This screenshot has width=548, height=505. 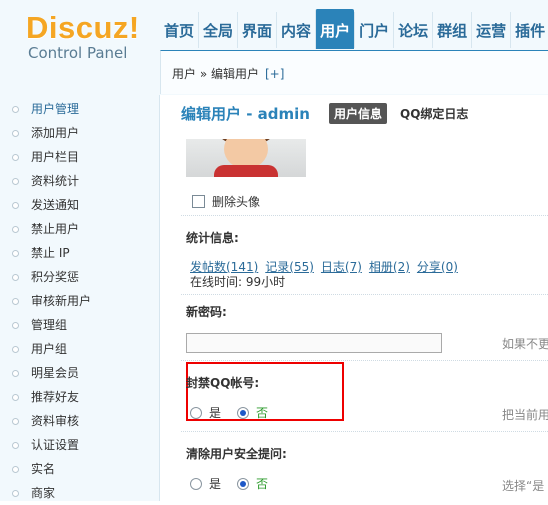 What do you see at coordinates (78, 53) in the screenshot?
I see `logo-subtitle: Control Panel` at bounding box center [78, 53].